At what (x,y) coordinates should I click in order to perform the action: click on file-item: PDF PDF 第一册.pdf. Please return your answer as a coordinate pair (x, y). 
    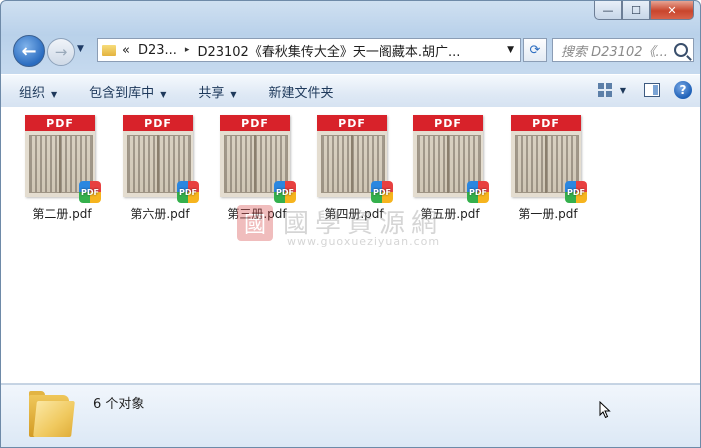
    Looking at the image, I should click on (544, 169).